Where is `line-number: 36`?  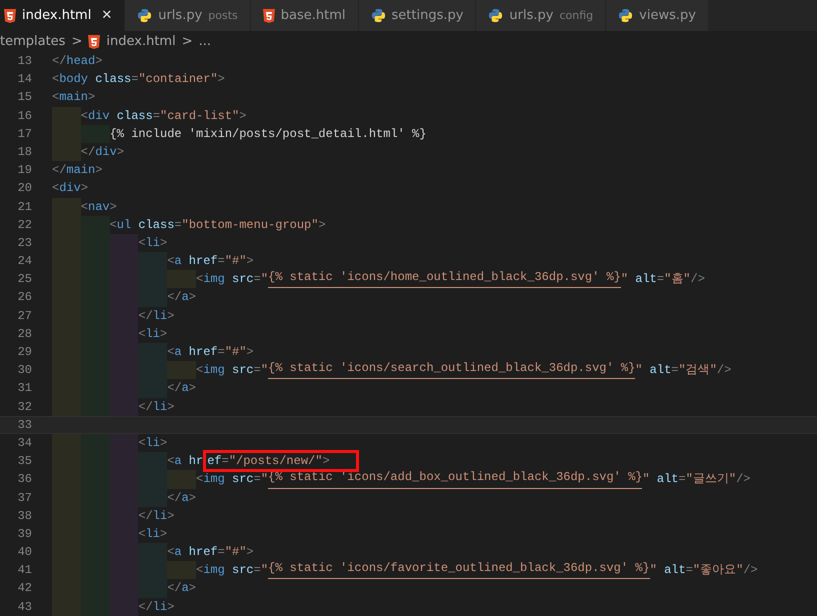
line-number: 36 is located at coordinates (24, 479).